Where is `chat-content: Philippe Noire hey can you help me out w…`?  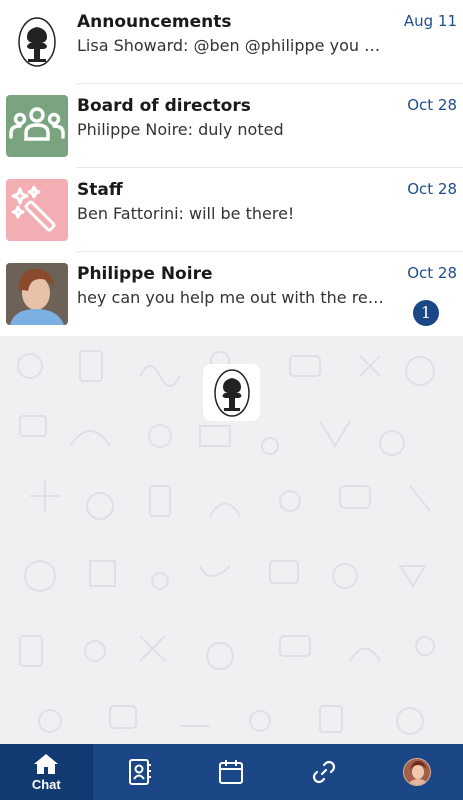
chat-content: Philippe Noire hey can you help me out w… is located at coordinates (264, 286).